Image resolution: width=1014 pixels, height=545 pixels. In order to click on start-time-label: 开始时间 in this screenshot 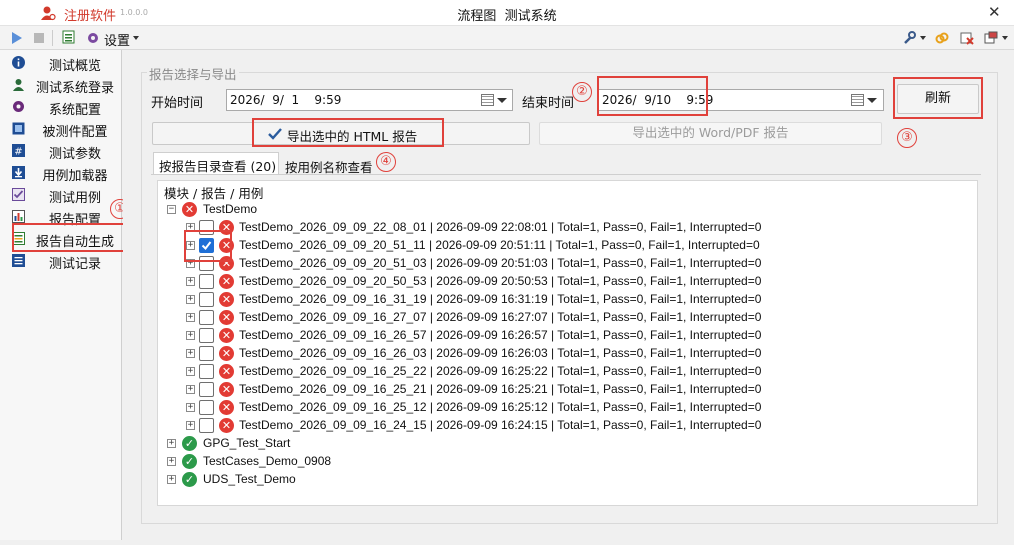, I will do `click(177, 103)`.